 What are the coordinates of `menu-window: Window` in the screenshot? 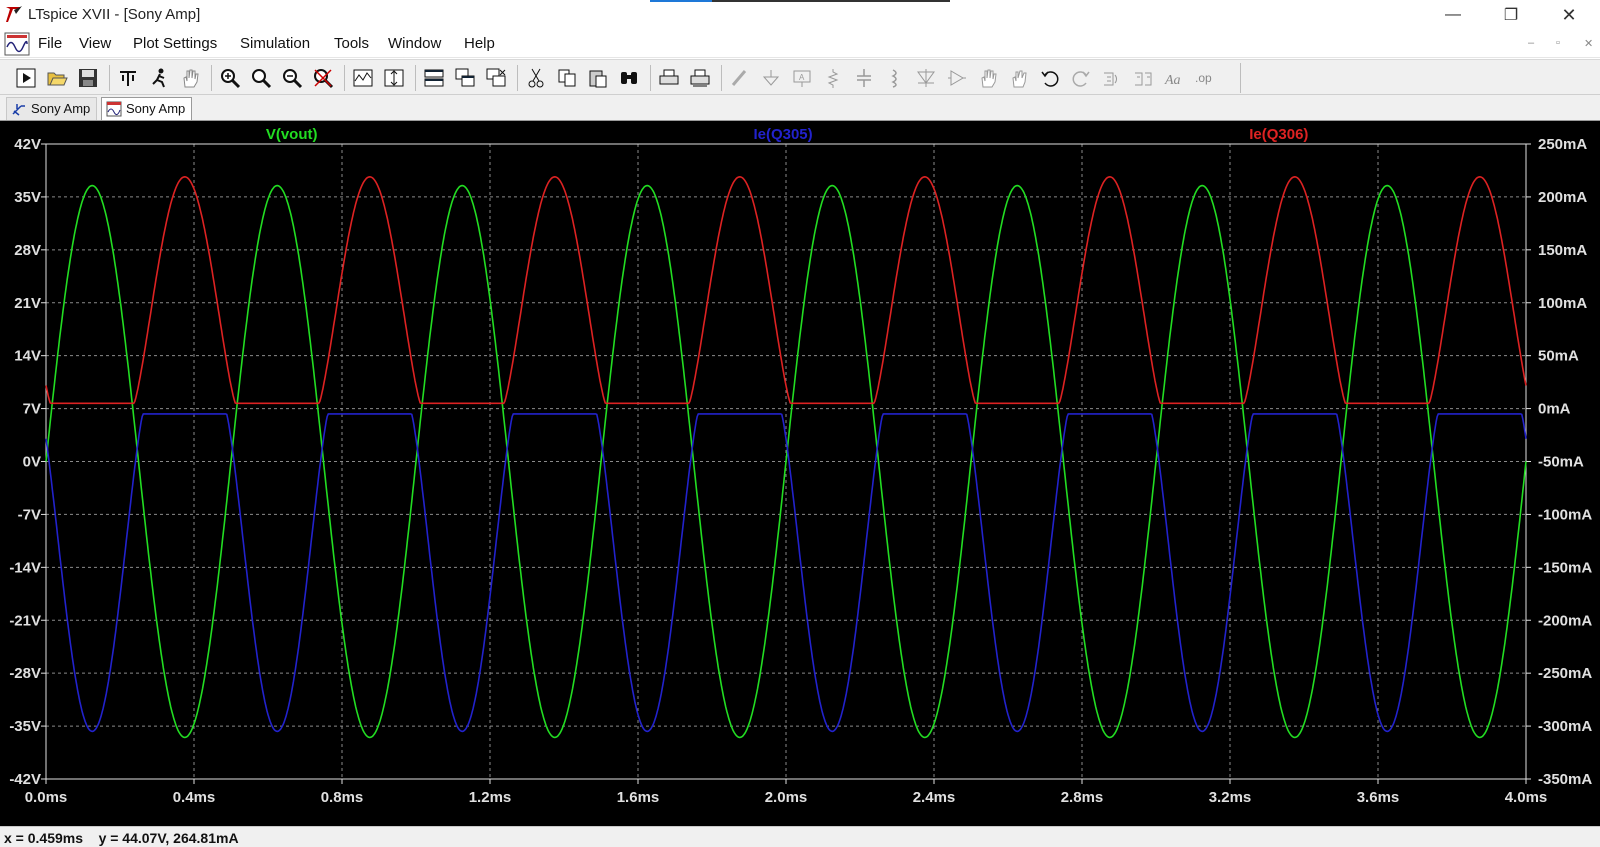 It's located at (414, 43).